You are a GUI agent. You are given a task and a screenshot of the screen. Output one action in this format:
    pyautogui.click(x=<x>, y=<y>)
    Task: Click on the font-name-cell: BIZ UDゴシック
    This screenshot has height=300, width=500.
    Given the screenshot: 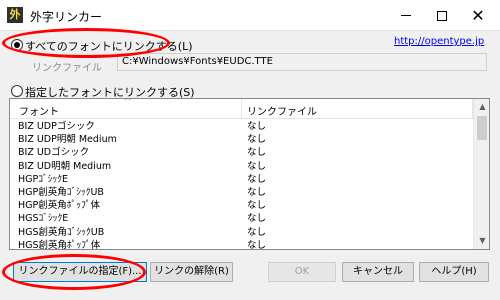 What is the action you would take?
    pyautogui.click(x=54, y=153)
    